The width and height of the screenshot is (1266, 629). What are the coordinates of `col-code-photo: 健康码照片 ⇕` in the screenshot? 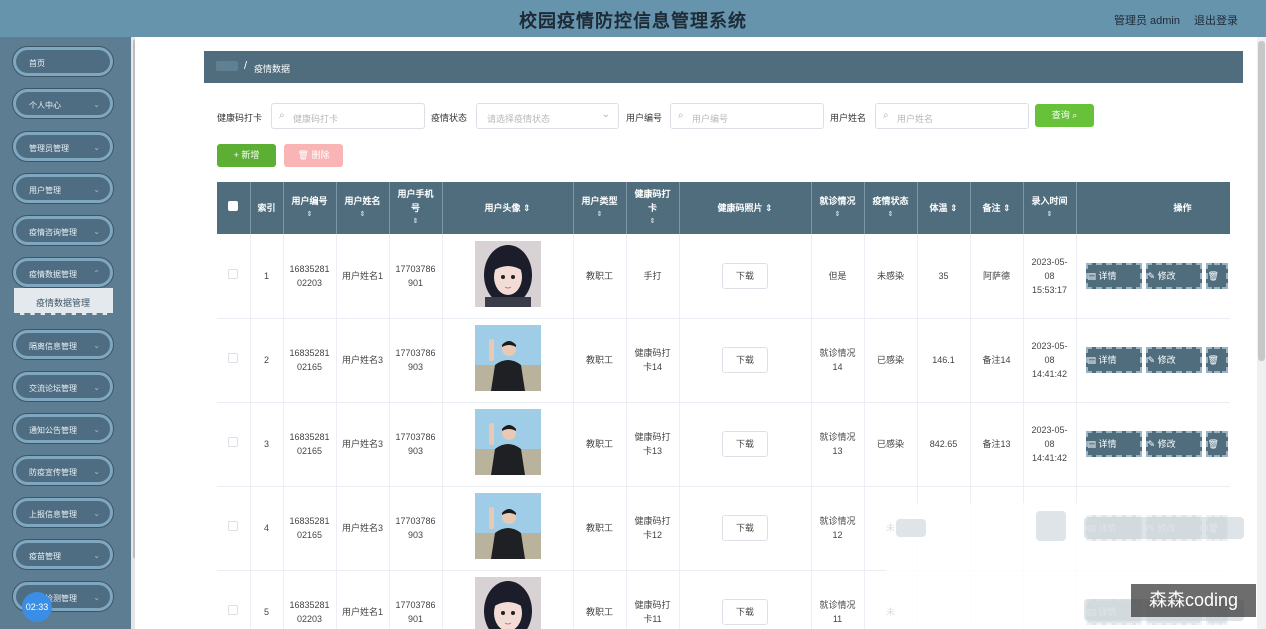 It's located at (745, 208).